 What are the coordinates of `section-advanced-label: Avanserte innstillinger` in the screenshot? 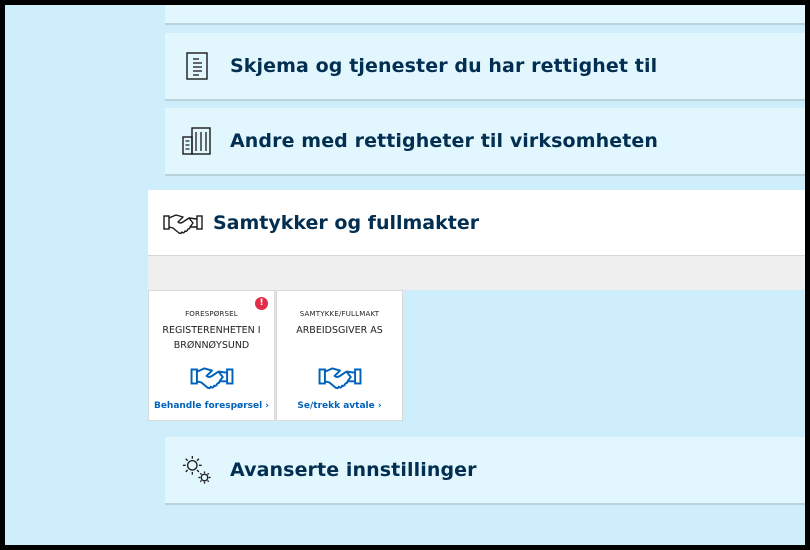 It's located at (353, 470).